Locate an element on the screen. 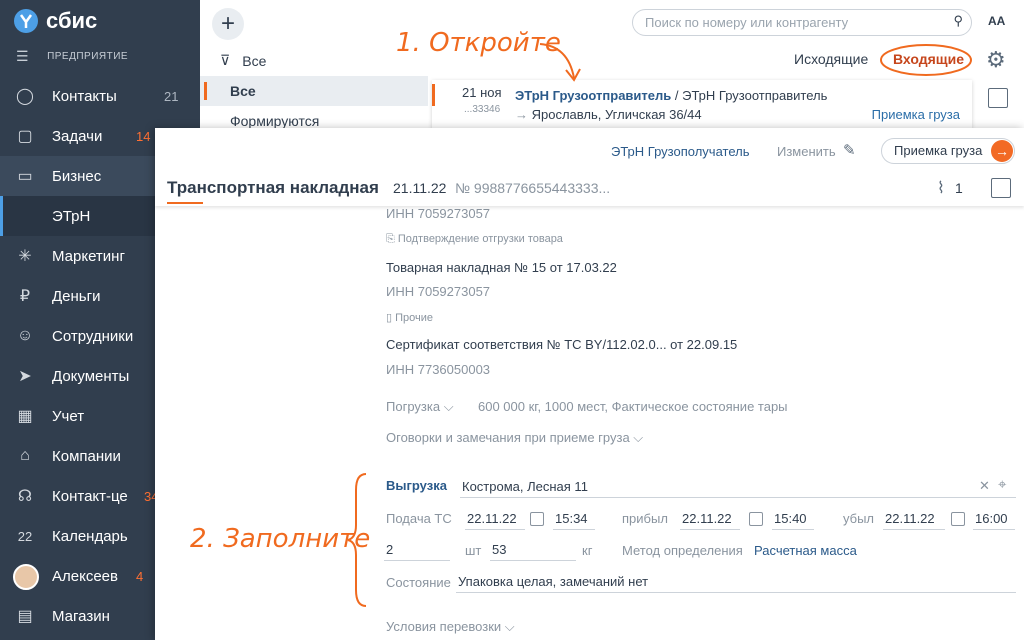 This screenshot has height=640, width=1024. logo: сбис is located at coordinates (55, 21).